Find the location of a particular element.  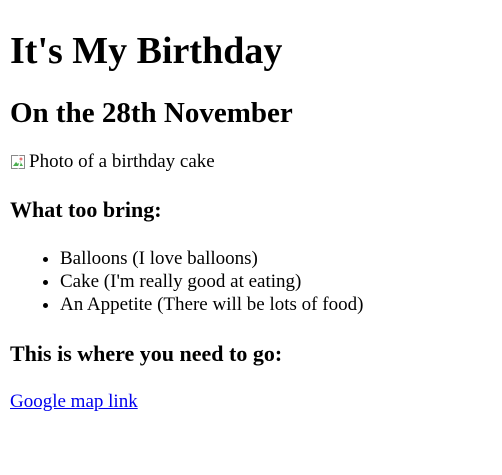

image-alt-text: Photo of a birthday cake is located at coordinates (122, 161).